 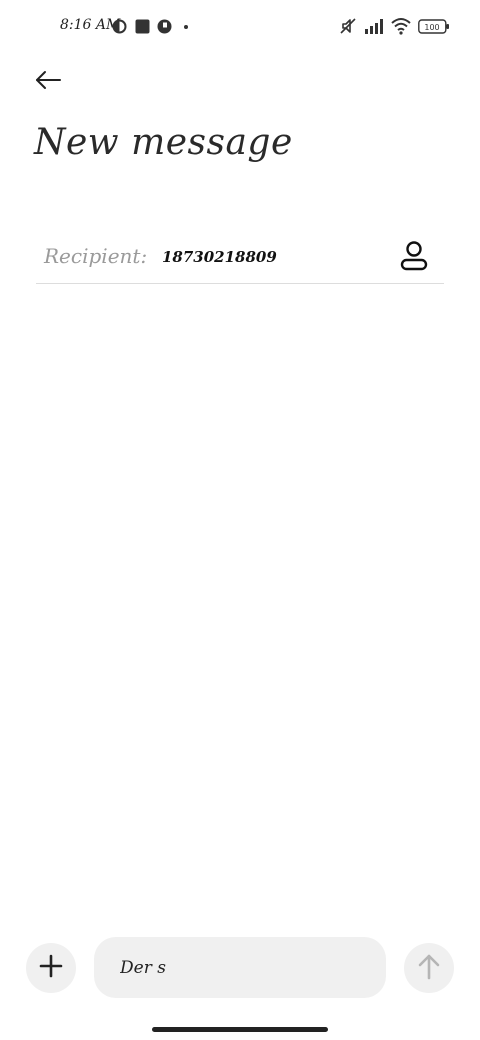 What do you see at coordinates (401, 28) in the screenshot?
I see `wifi-icon` at bounding box center [401, 28].